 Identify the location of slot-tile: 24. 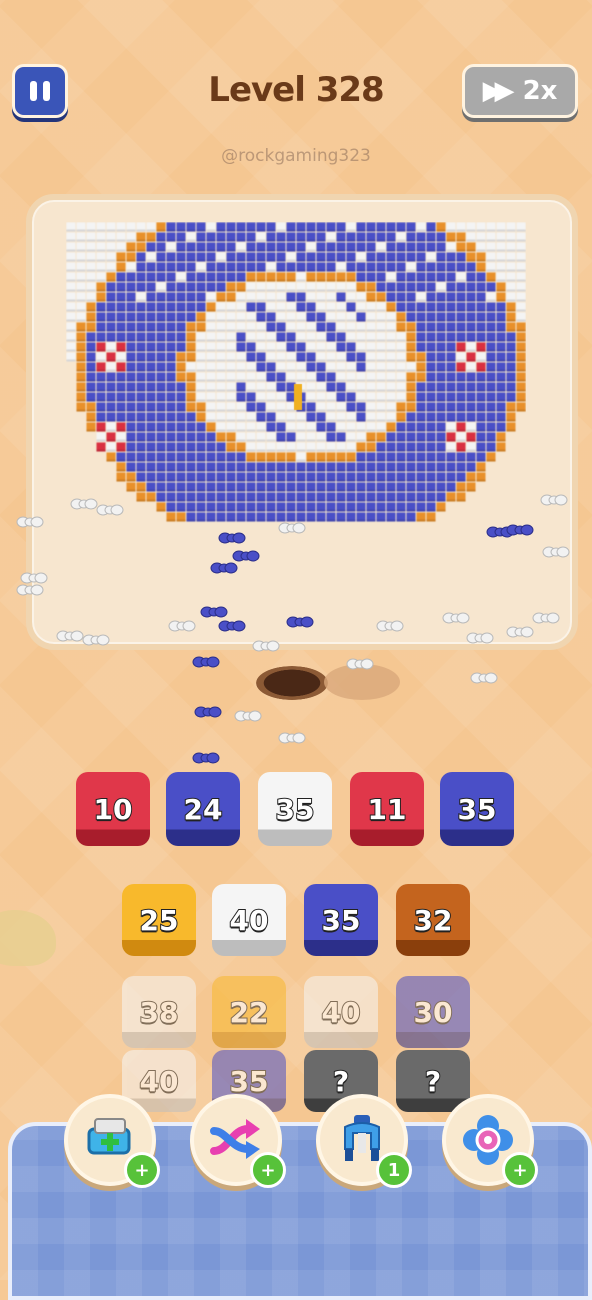
(203, 809).